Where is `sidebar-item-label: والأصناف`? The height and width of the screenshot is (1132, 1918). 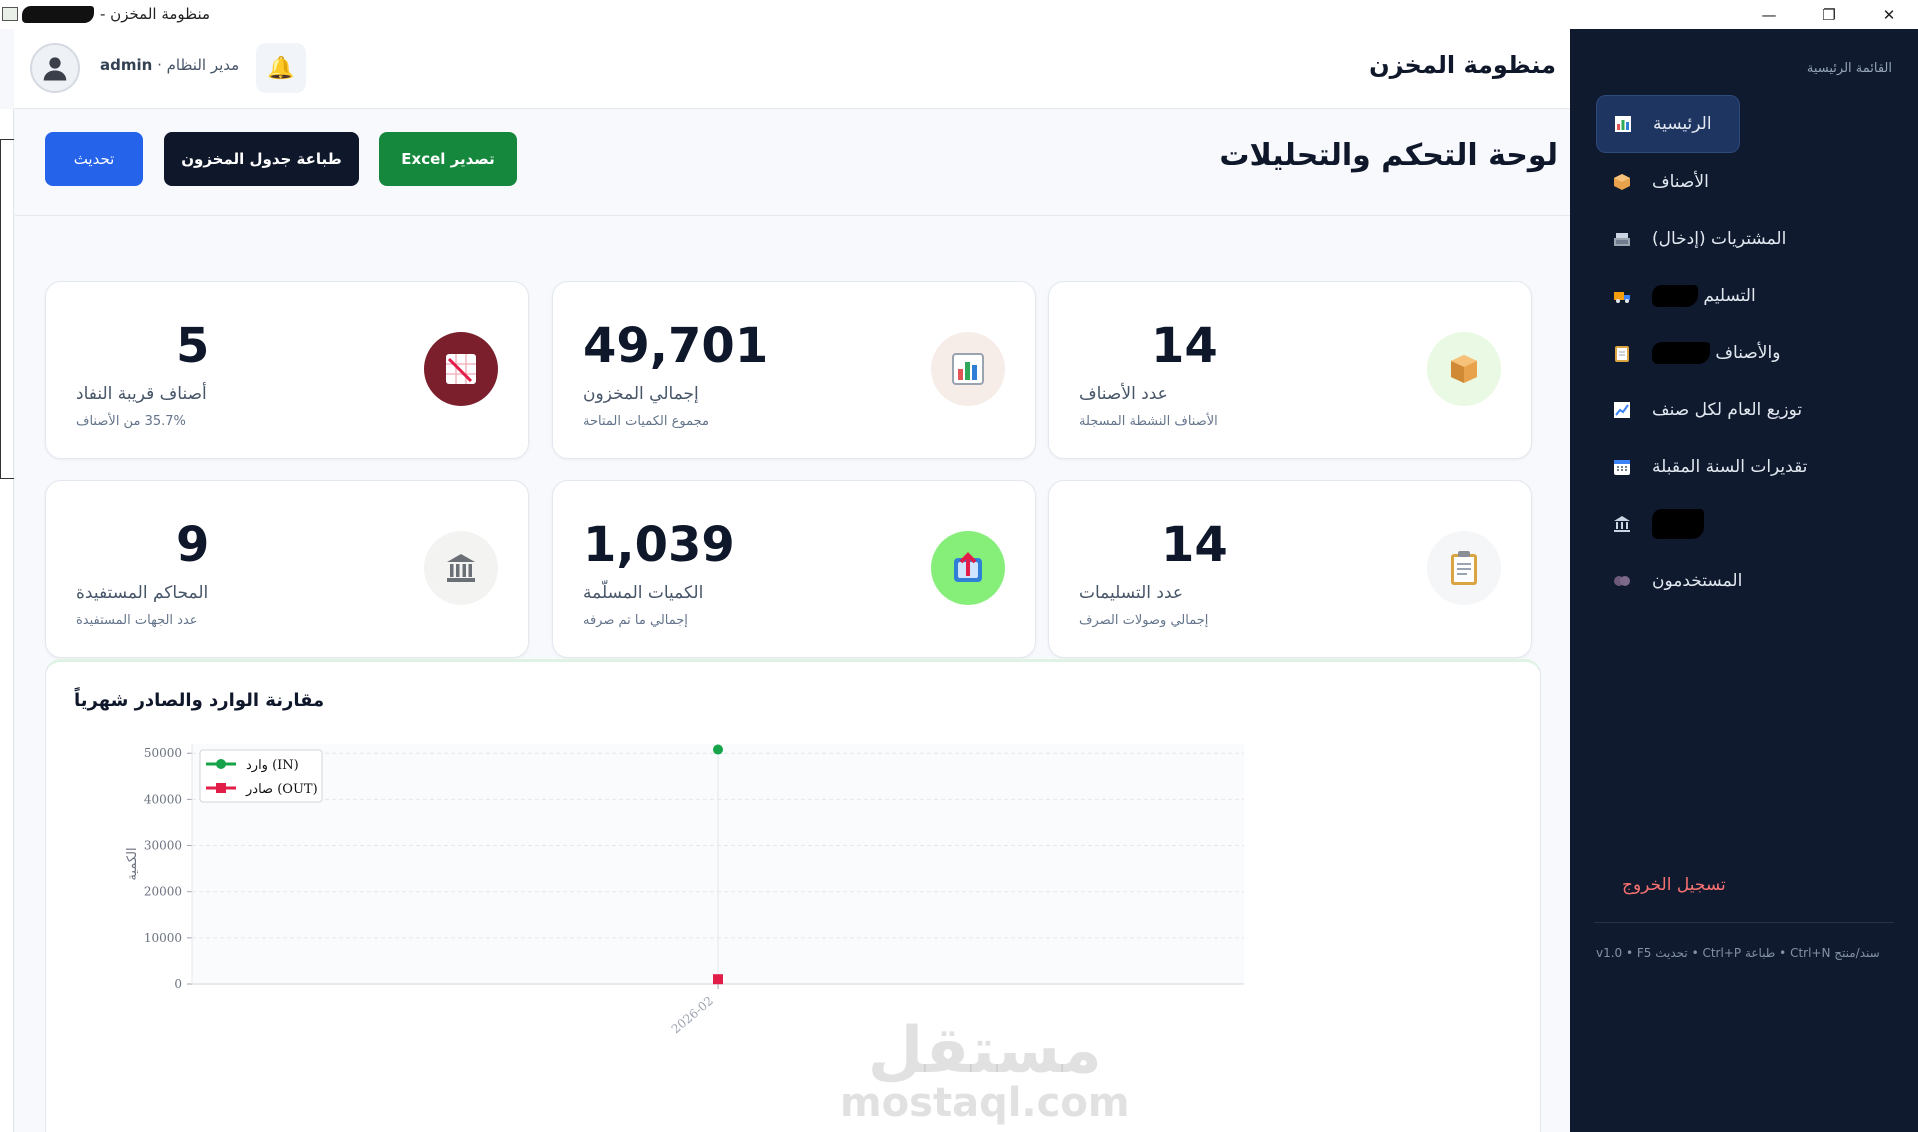
sidebar-item-label: والأصناف is located at coordinates (1716, 353).